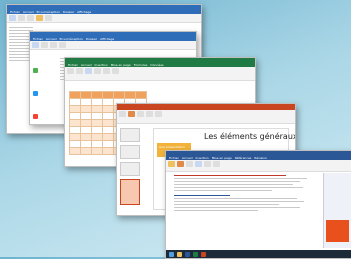 The height and width of the screenshot is (259, 351). I want to click on document-page, so click(244, 210).